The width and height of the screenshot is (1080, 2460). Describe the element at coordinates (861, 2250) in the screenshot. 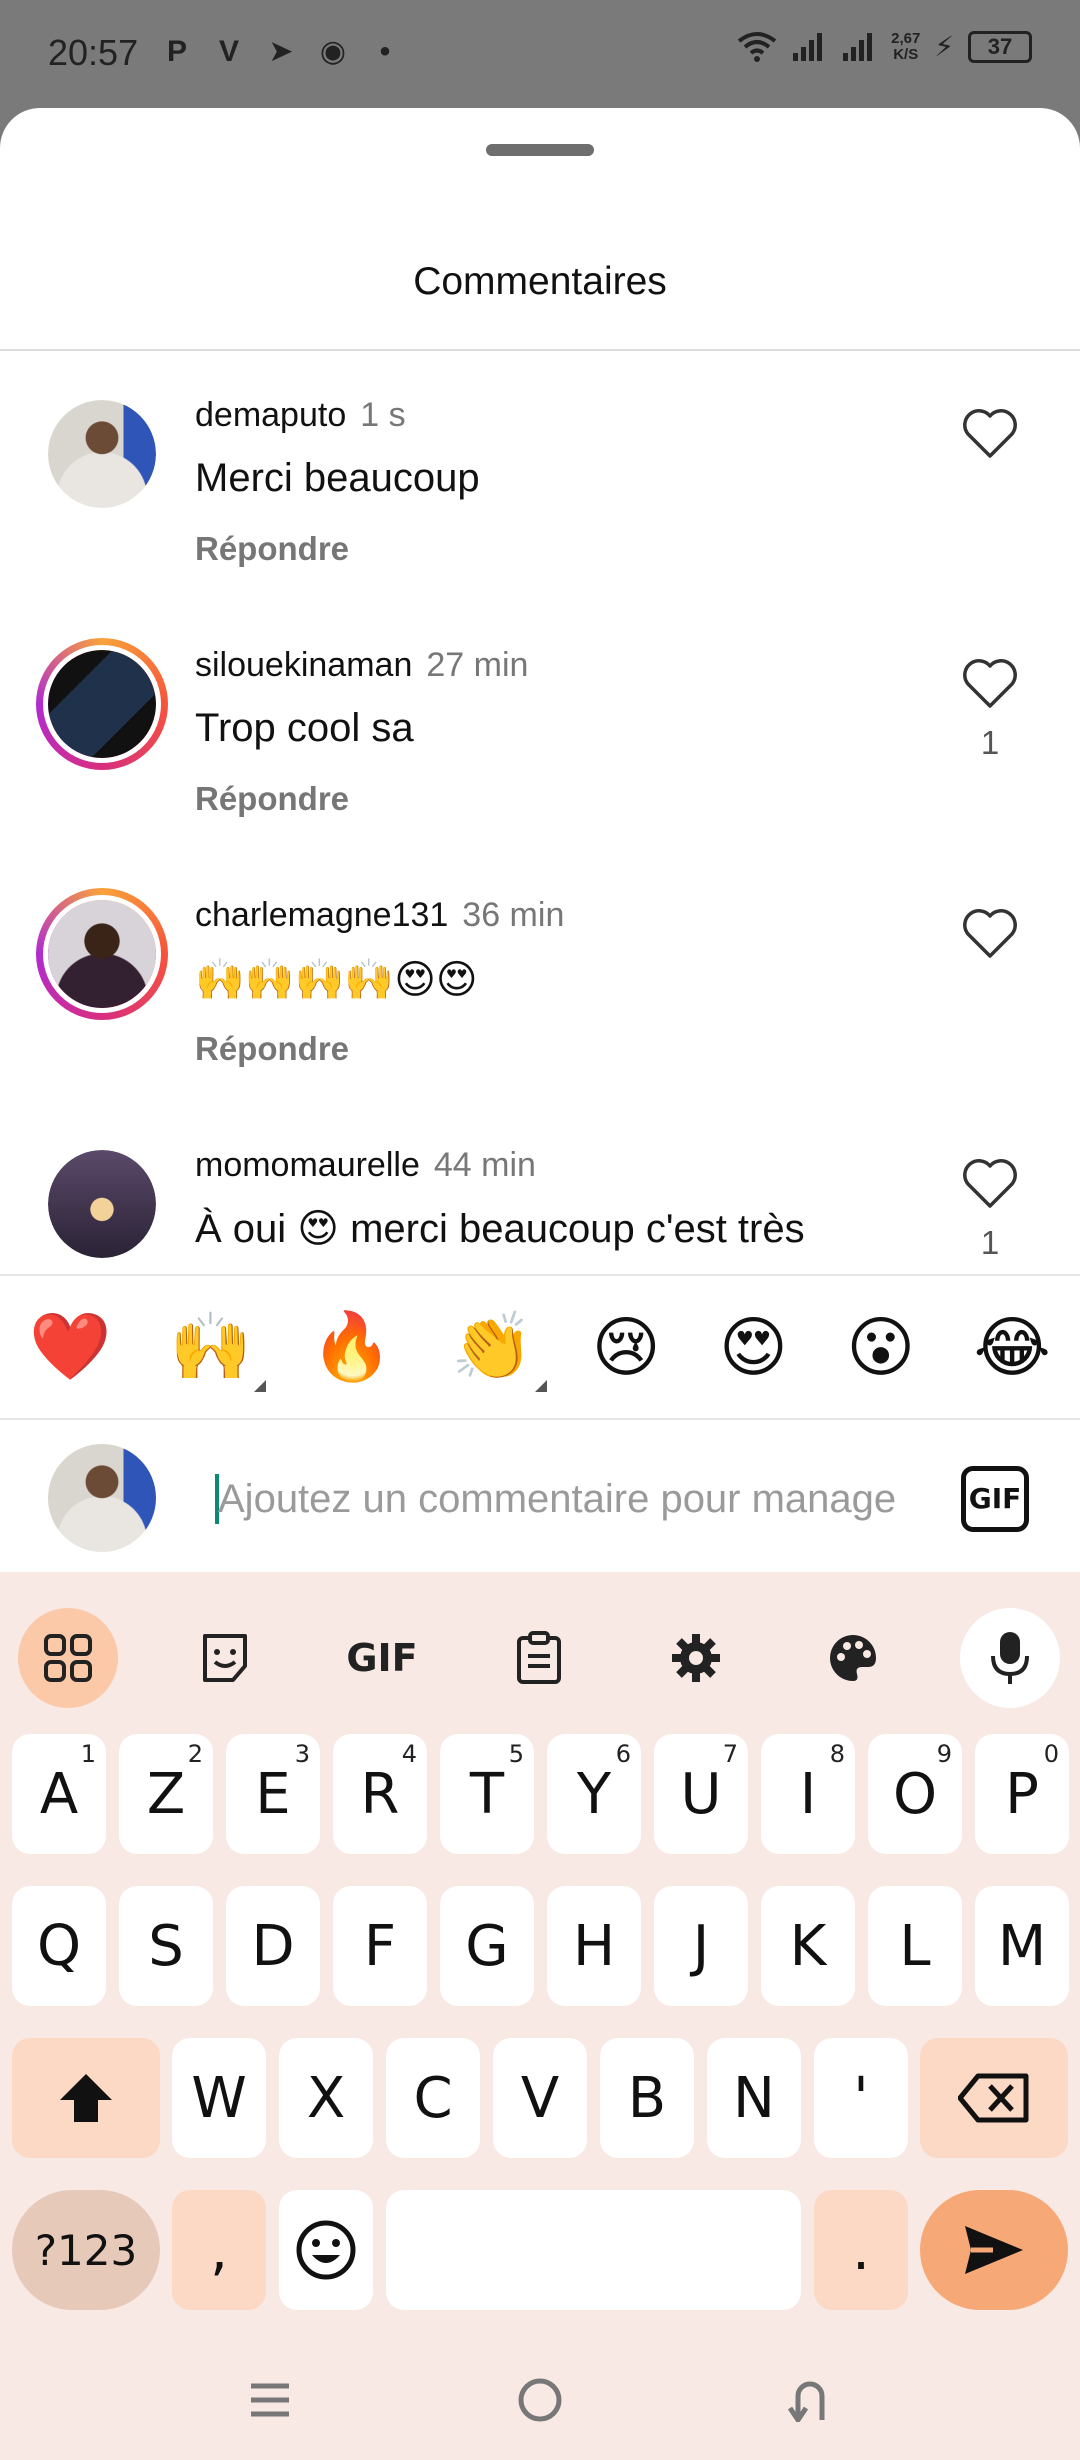

I see `period-key: .` at that location.